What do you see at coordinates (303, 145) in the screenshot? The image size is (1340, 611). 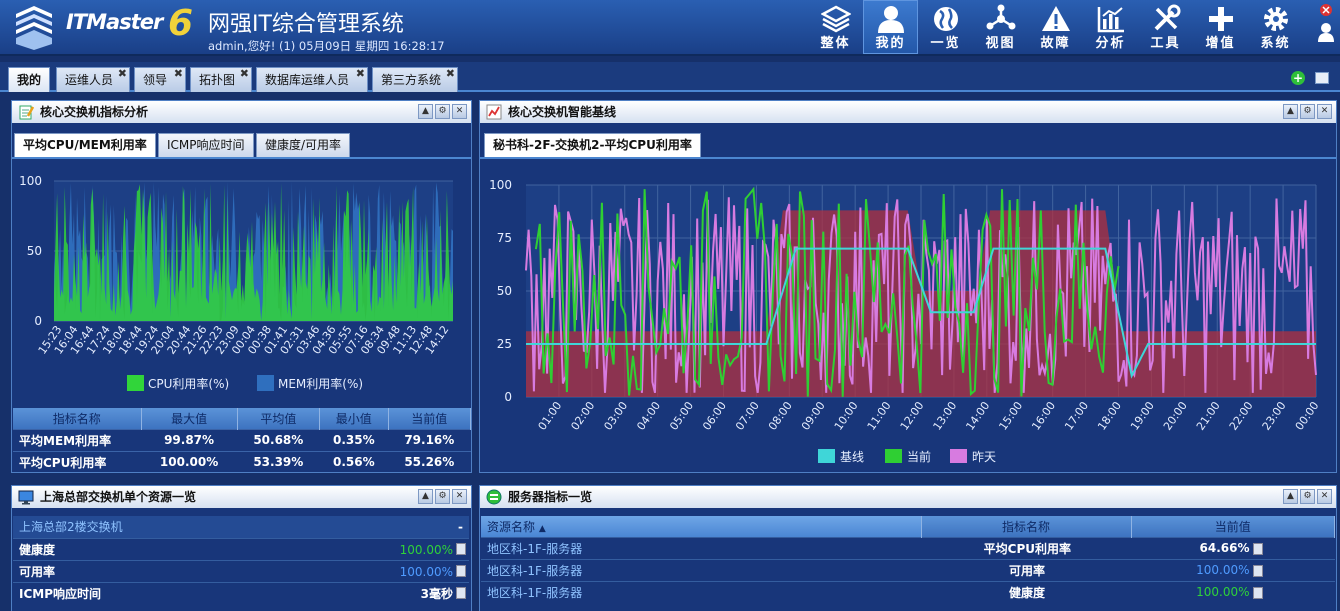 I see `tab-health: 健康度/可用率` at bounding box center [303, 145].